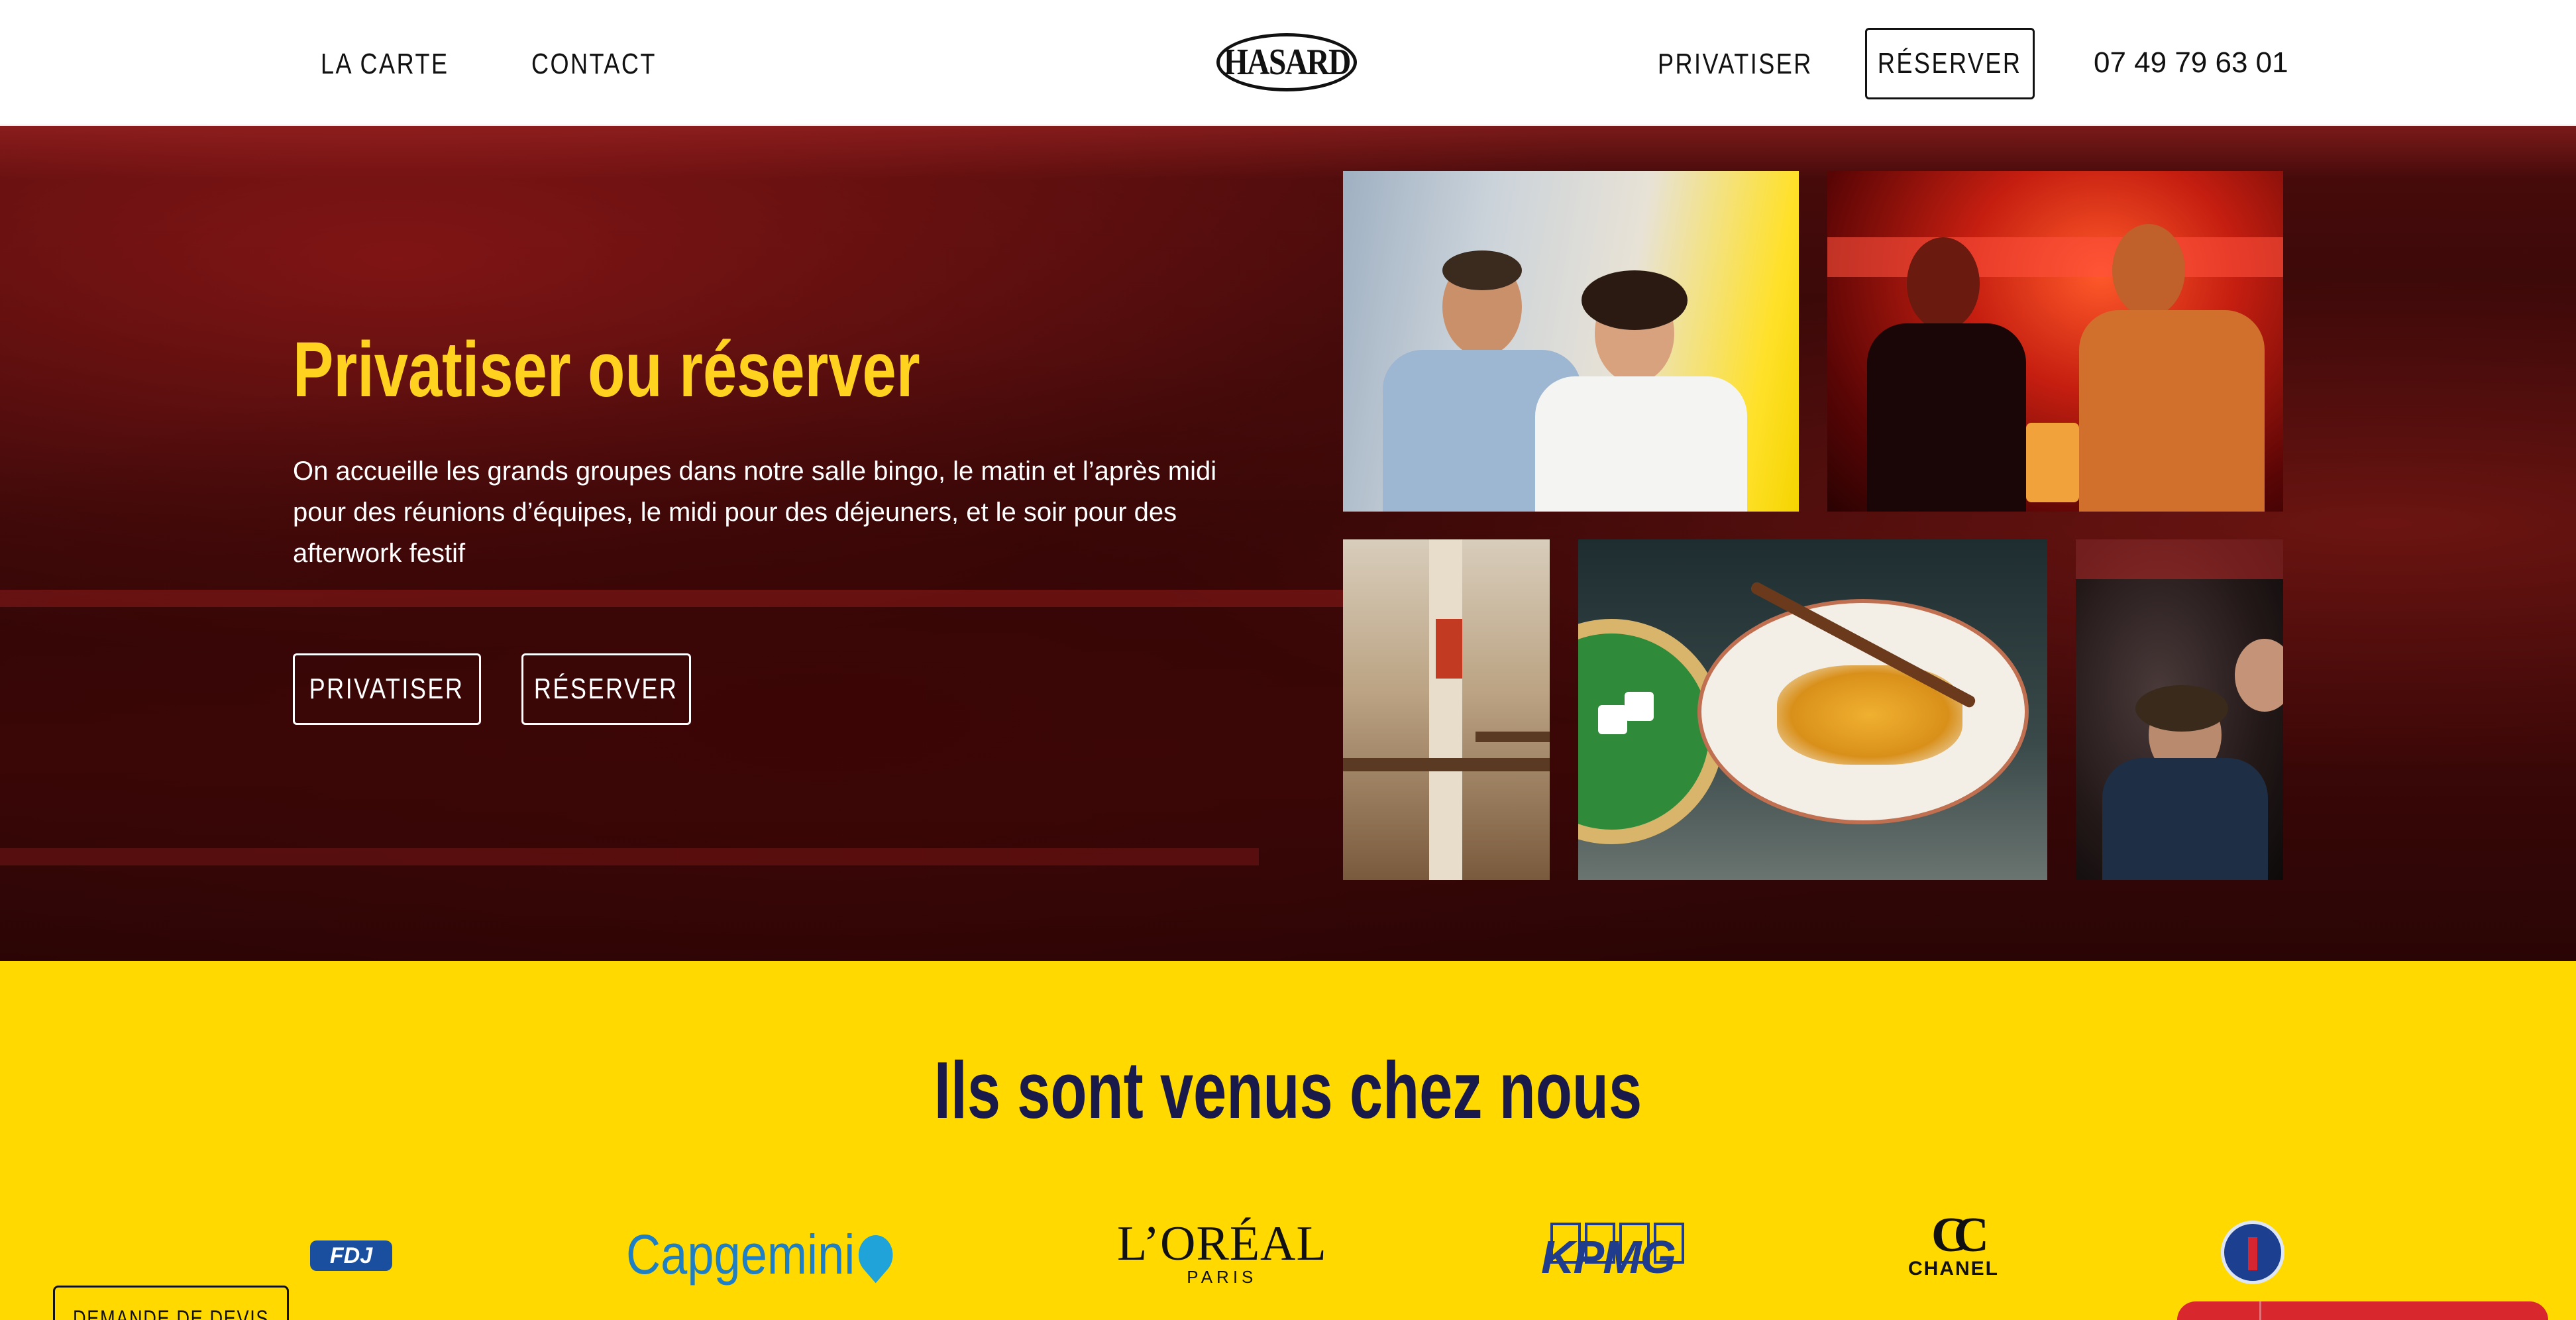  I want to click on privatiser-button-label: PRIVATISER, so click(387, 689).